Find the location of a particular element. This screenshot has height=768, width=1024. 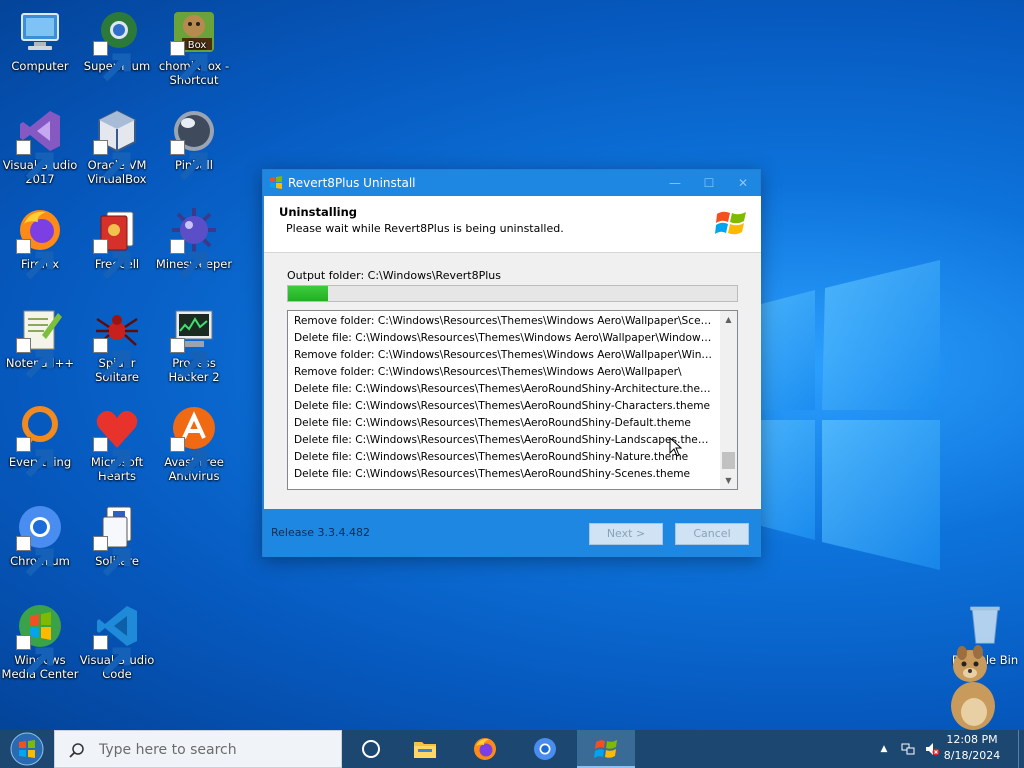

volume-muted-icon is located at coordinates (932, 749).